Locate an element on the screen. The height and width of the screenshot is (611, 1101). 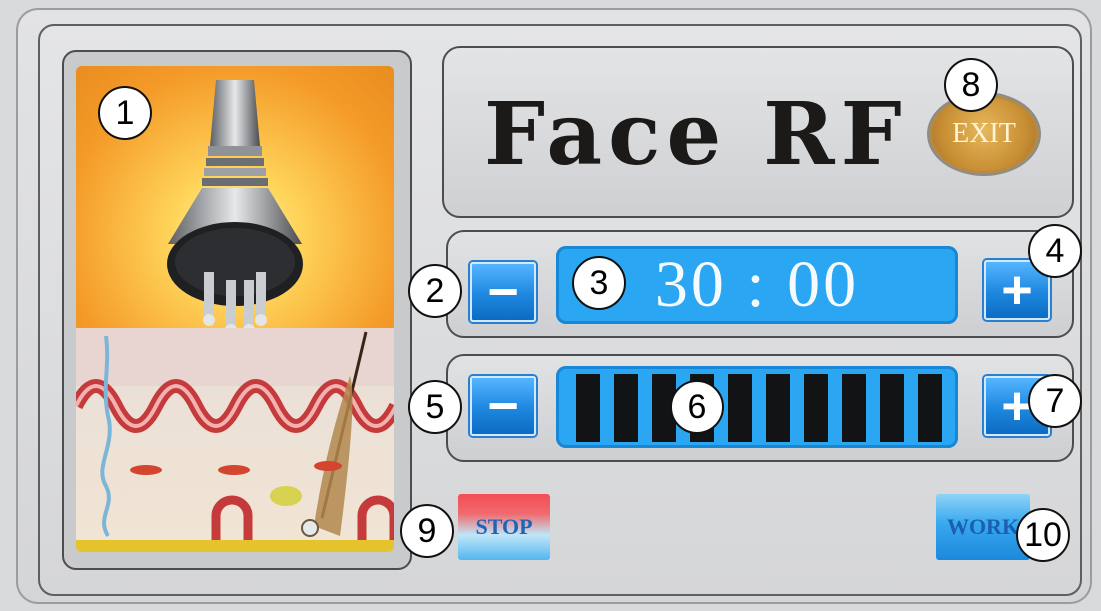
page-title: Face RF is located at coordinates (696, 134).